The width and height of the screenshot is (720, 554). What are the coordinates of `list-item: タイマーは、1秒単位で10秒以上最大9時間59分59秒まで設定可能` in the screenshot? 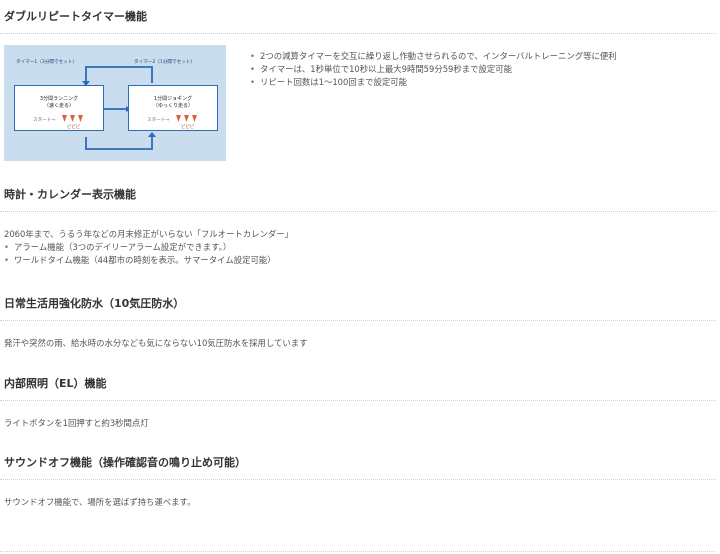 It's located at (433, 69).